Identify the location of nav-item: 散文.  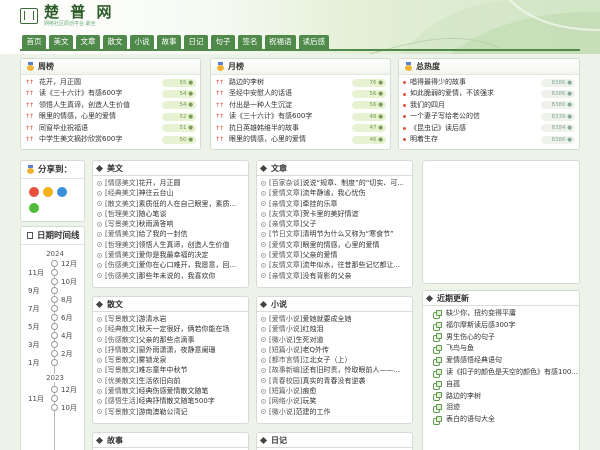
(115, 42).